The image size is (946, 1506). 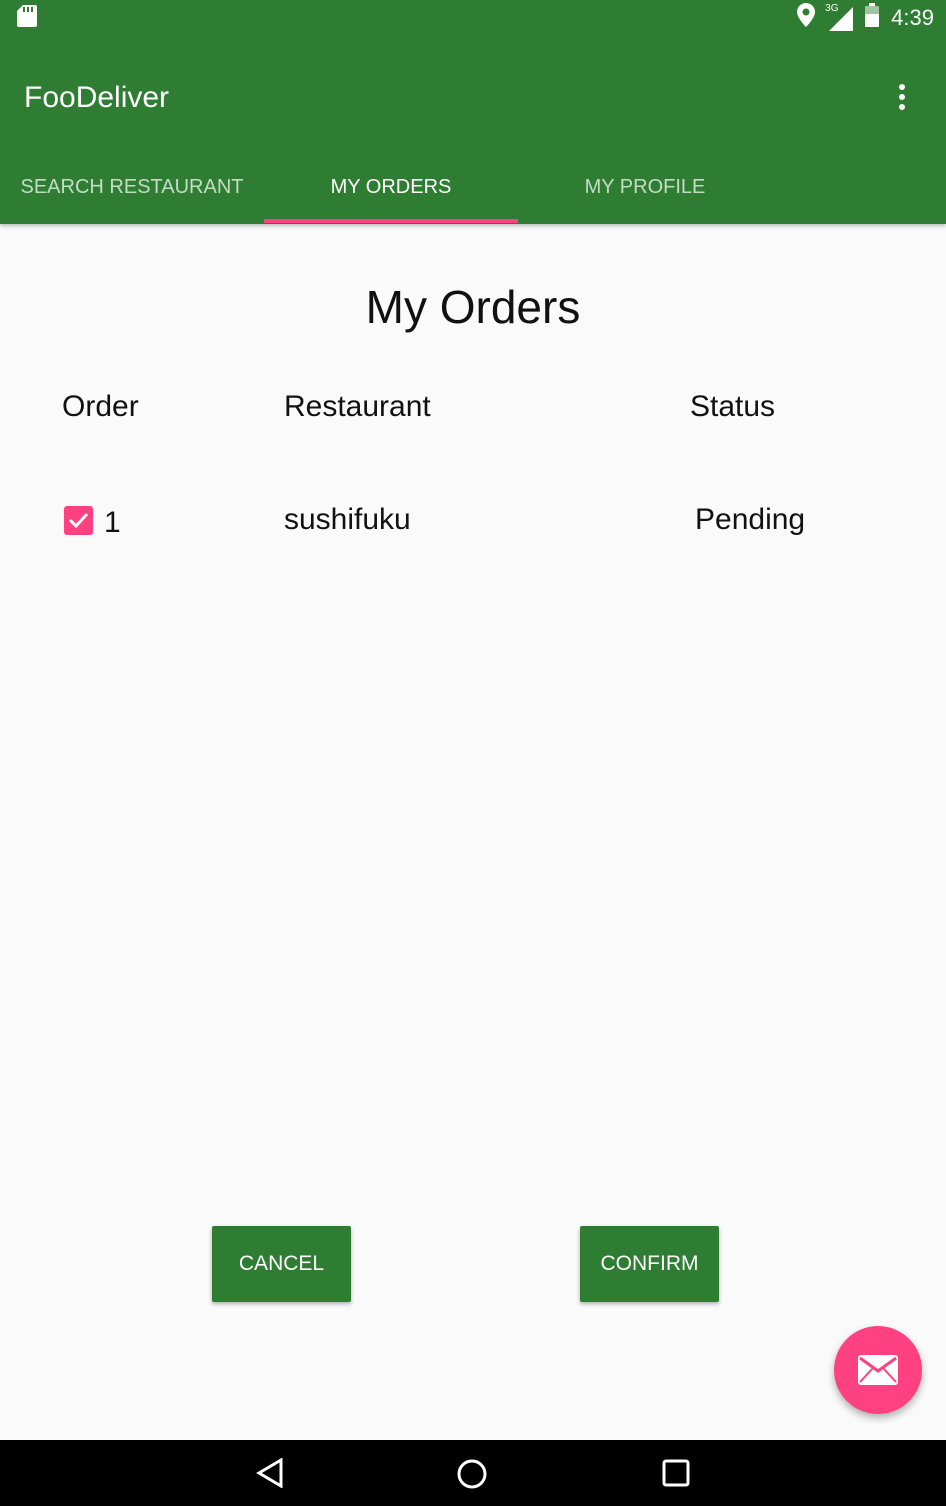 What do you see at coordinates (645, 188) in the screenshot?
I see `tab-my-profile: MY PROFILE` at bounding box center [645, 188].